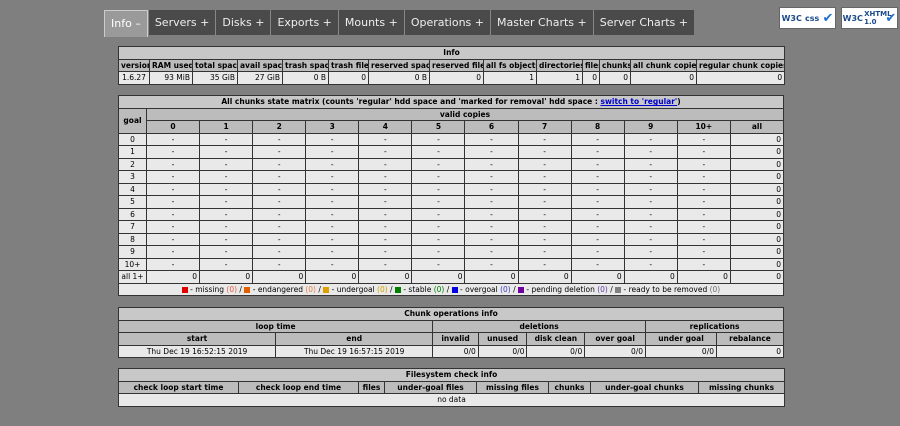  I want to click on fscheck-header: chunks, so click(569, 387).